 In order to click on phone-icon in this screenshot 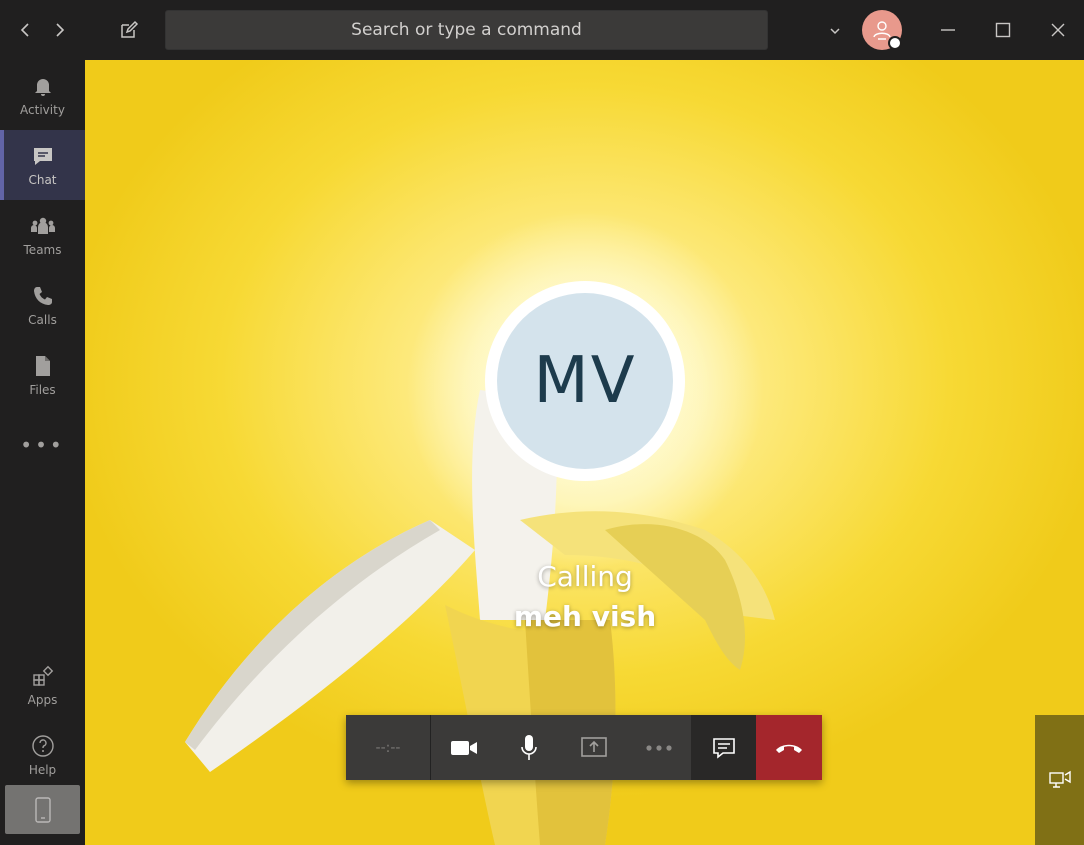, I will do `click(43, 296)`.